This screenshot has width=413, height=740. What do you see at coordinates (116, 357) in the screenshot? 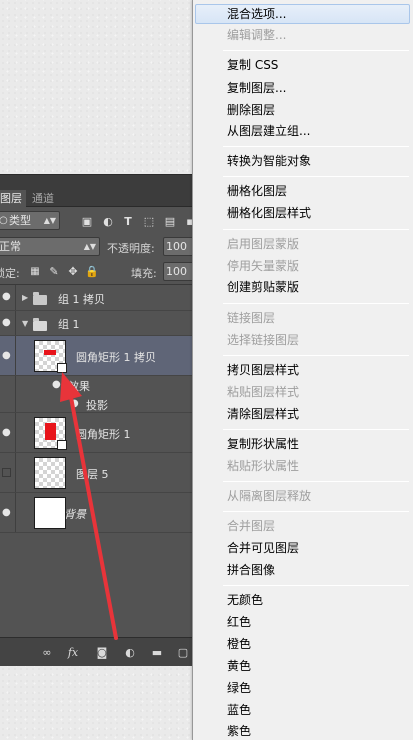
I see `layer-name: 圆角矩形 1 拷贝` at bounding box center [116, 357].